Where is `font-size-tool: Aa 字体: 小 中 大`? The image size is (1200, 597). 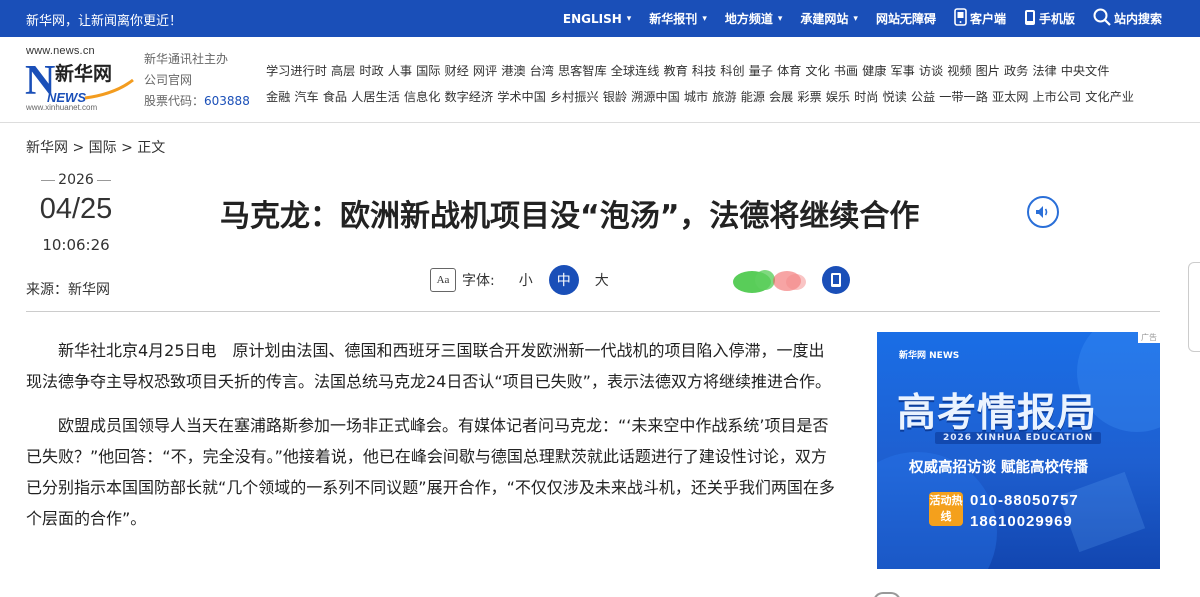
font-size-tool: Aa 字体: 小 中 大 is located at coordinates (519, 280).